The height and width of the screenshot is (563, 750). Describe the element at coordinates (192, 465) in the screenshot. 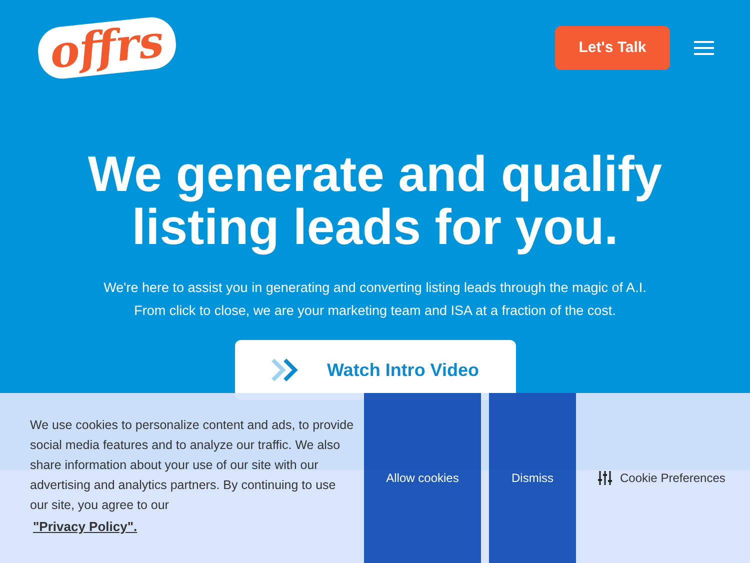

I see `cookie-message: We use cookies to personalize content and ads, to provide social media features and to analyze our traffic. We also share information about your use of our site with our advertising and analytics partners. By continuing to use our site, you agree to our` at that location.